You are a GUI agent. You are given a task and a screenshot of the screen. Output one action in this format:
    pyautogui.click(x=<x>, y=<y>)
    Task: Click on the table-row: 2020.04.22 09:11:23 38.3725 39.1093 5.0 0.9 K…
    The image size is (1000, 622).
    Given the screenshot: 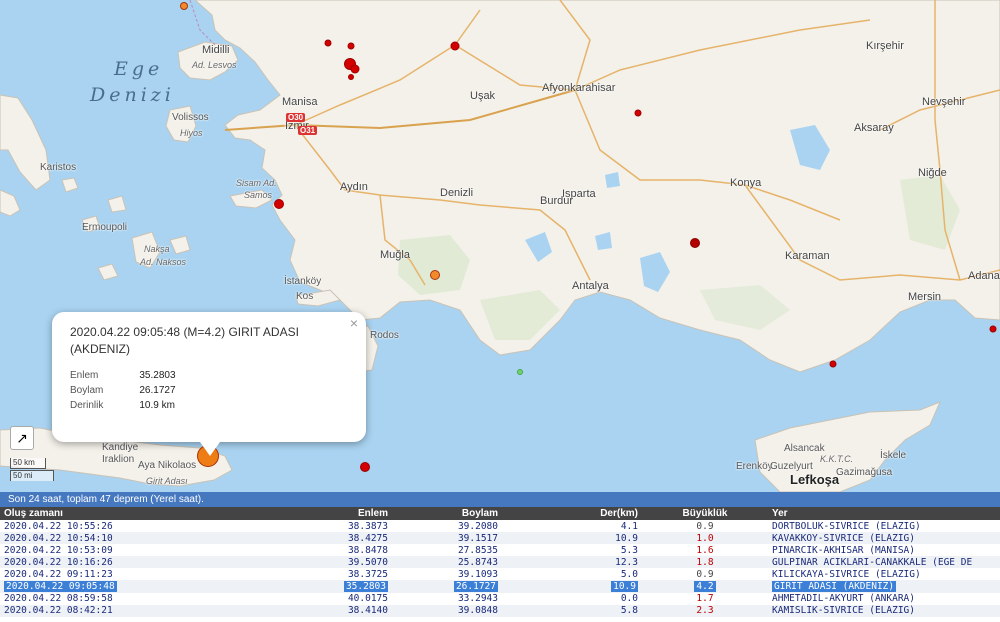 What is the action you would take?
    pyautogui.click(x=500, y=574)
    